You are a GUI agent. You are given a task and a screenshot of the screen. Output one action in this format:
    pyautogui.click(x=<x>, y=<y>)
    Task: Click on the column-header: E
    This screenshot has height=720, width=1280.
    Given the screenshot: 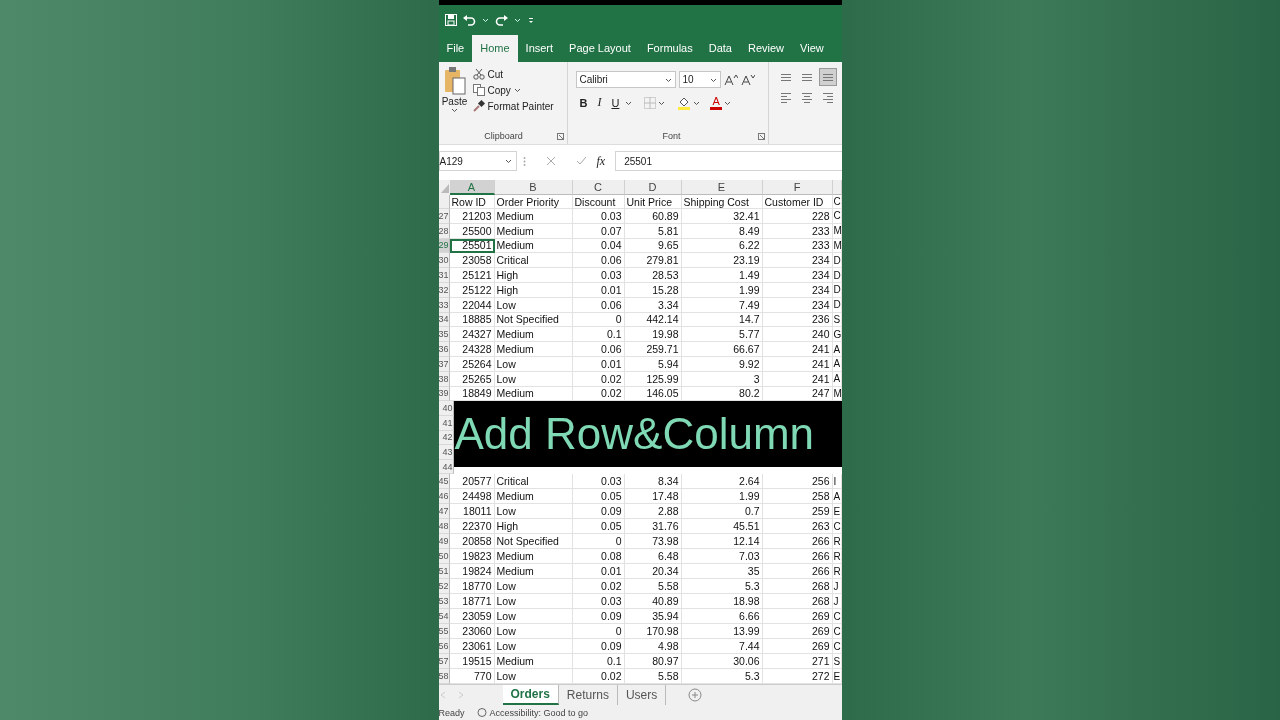 What is the action you would take?
    pyautogui.click(x=722, y=187)
    